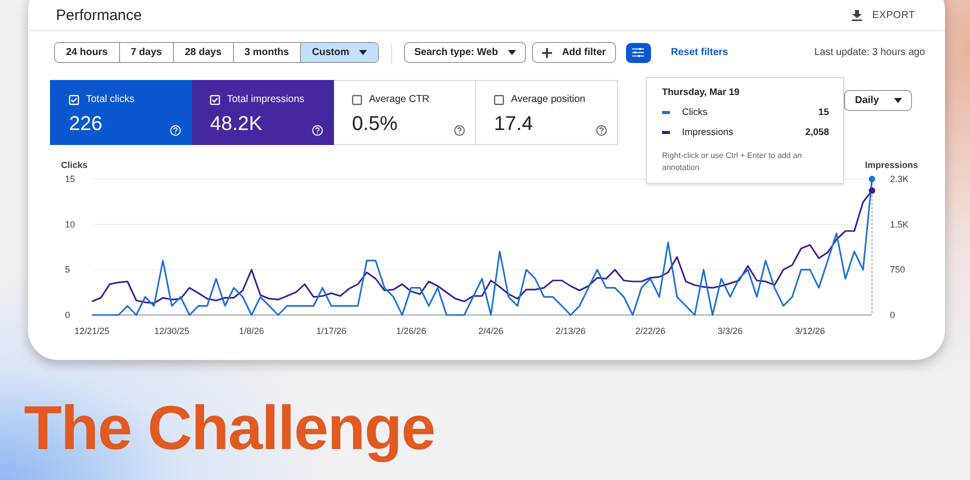  What do you see at coordinates (230, 429) in the screenshot?
I see `headline: The Challenge` at bounding box center [230, 429].